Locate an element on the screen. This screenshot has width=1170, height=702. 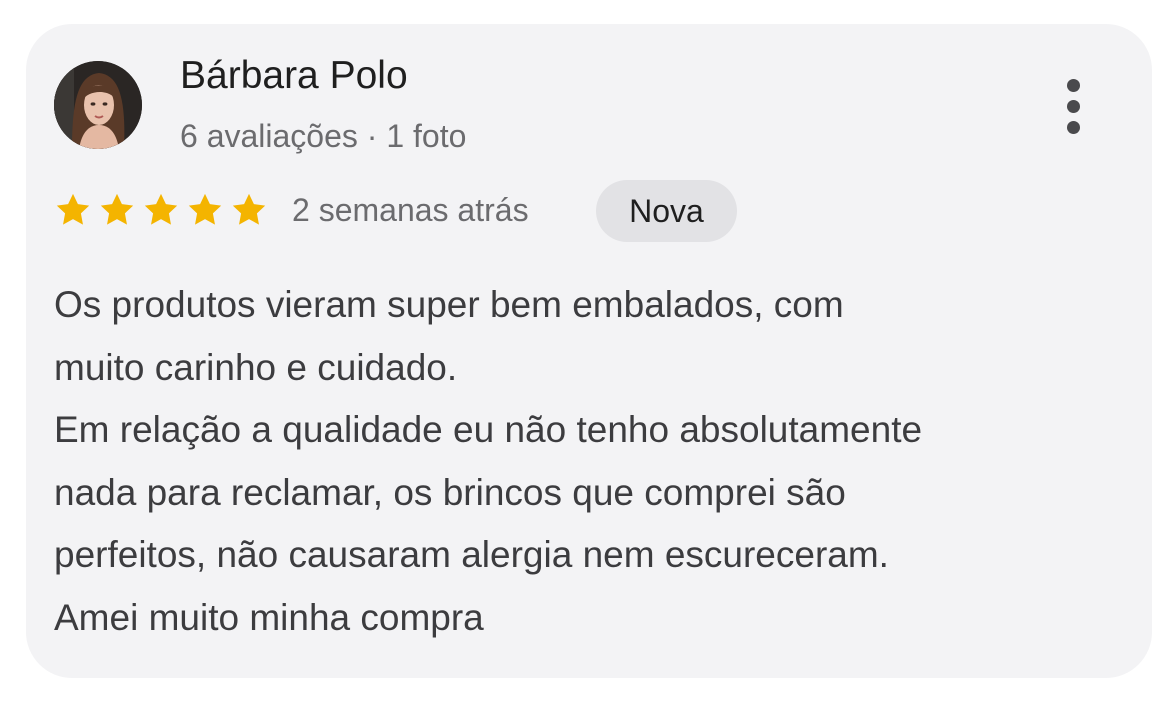
star-rating is located at coordinates (161, 211).